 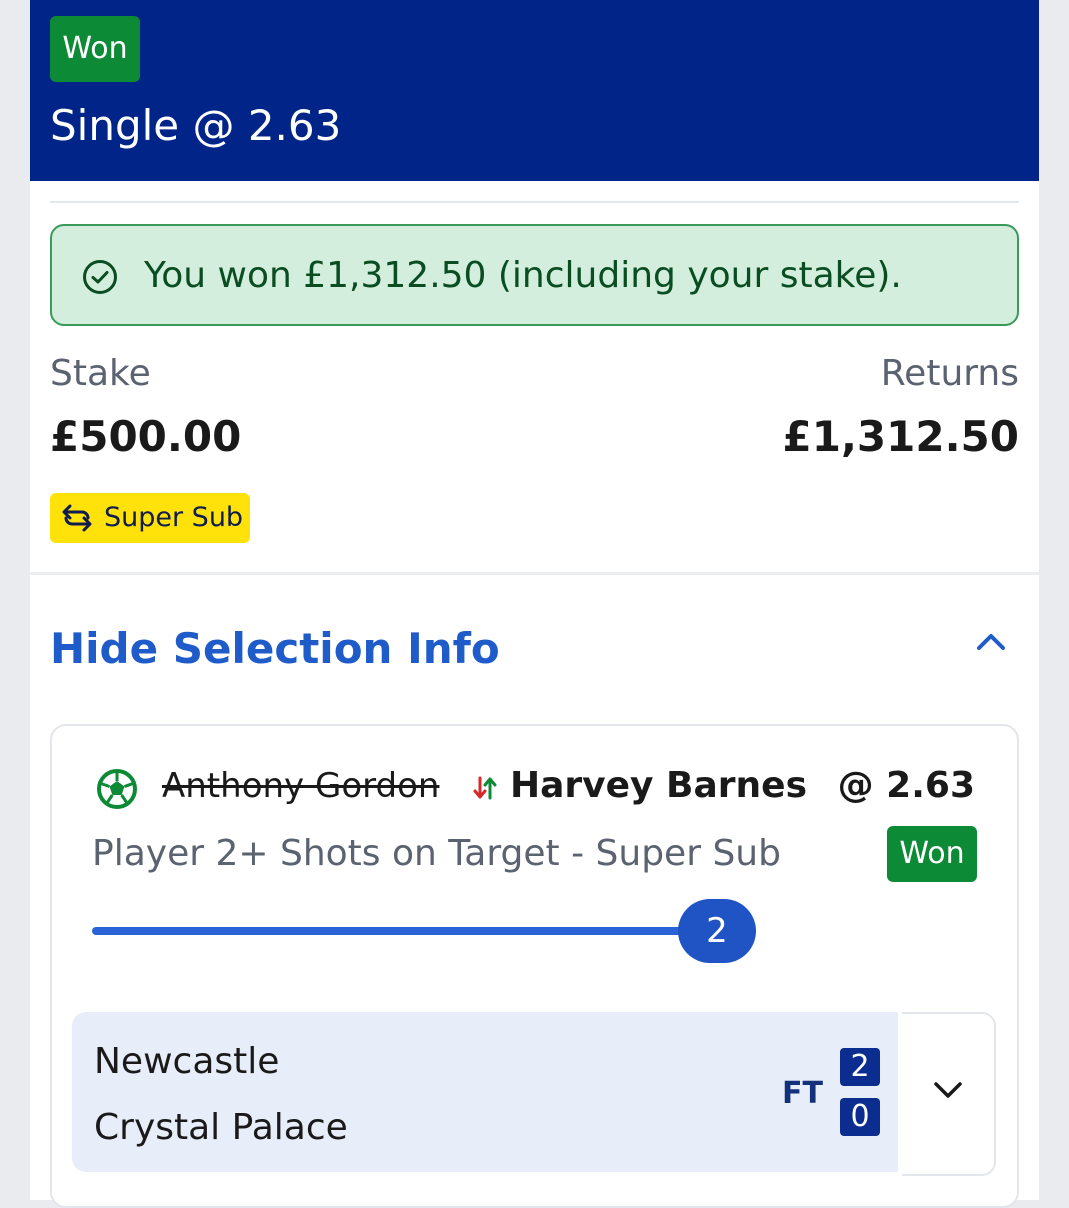 I want to click on match-period: FT, so click(x=802, y=1093).